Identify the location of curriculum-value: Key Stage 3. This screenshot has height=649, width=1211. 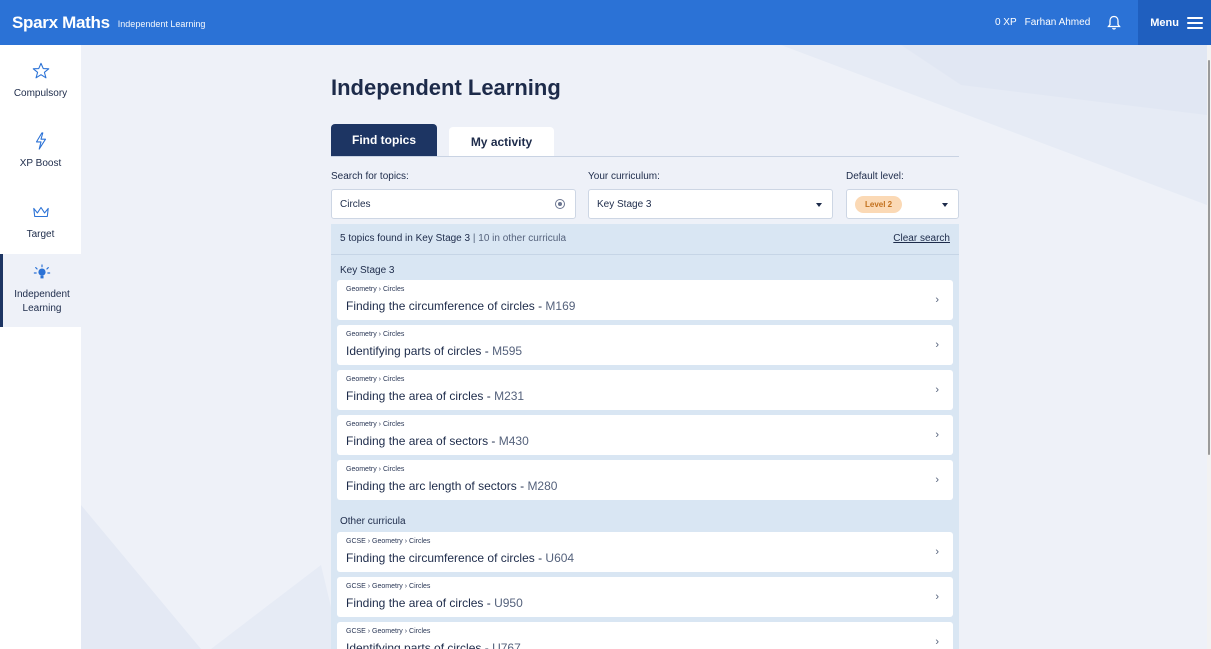
(624, 204).